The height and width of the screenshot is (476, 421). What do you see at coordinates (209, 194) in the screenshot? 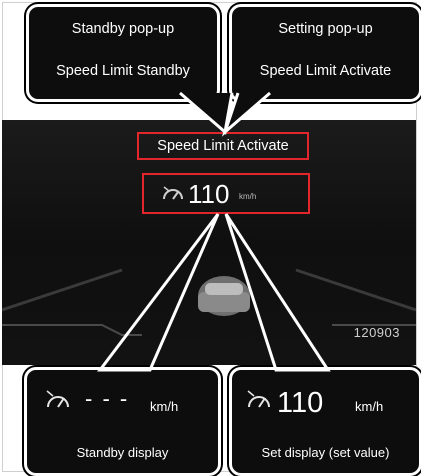
I see `speed-value: 110` at bounding box center [209, 194].